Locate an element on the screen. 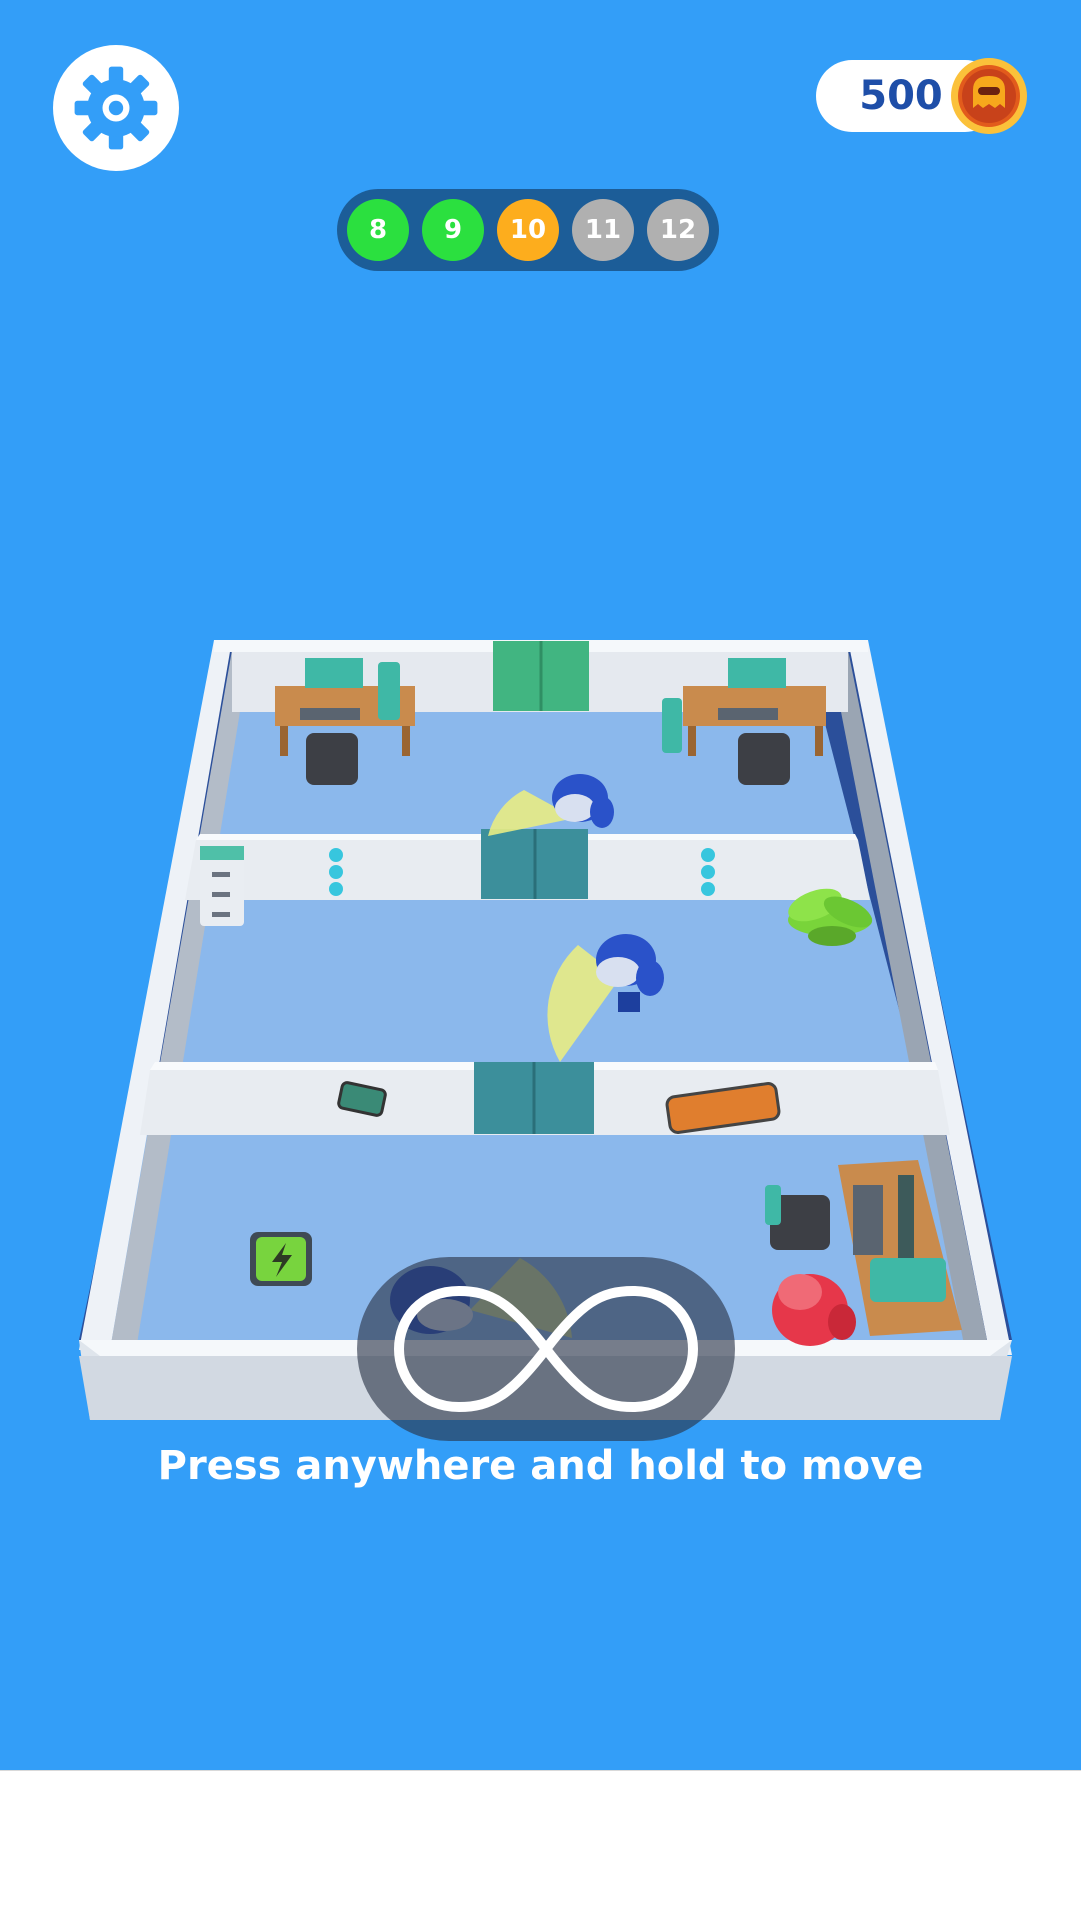 The width and height of the screenshot is (1081, 1922). level-10-current: 10 is located at coordinates (528, 230).